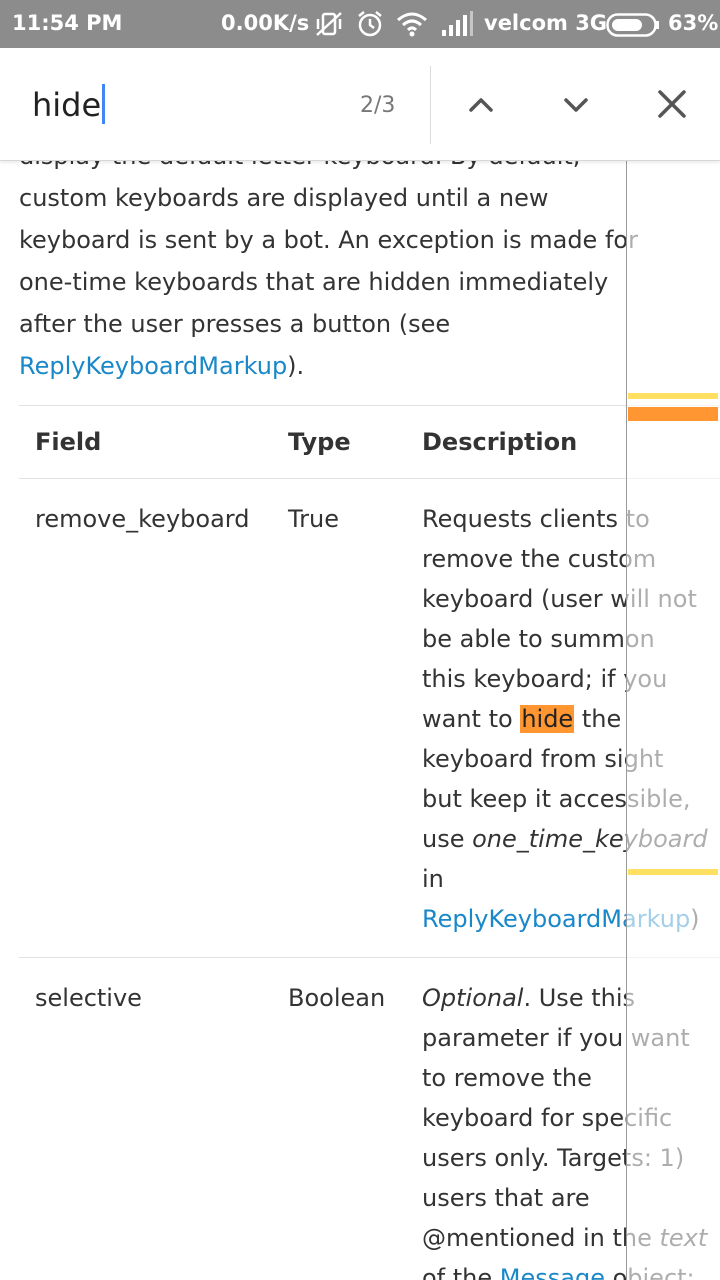 This screenshot has height=1280, width=720. I want to click on wifi-icon, so click(412, 26).